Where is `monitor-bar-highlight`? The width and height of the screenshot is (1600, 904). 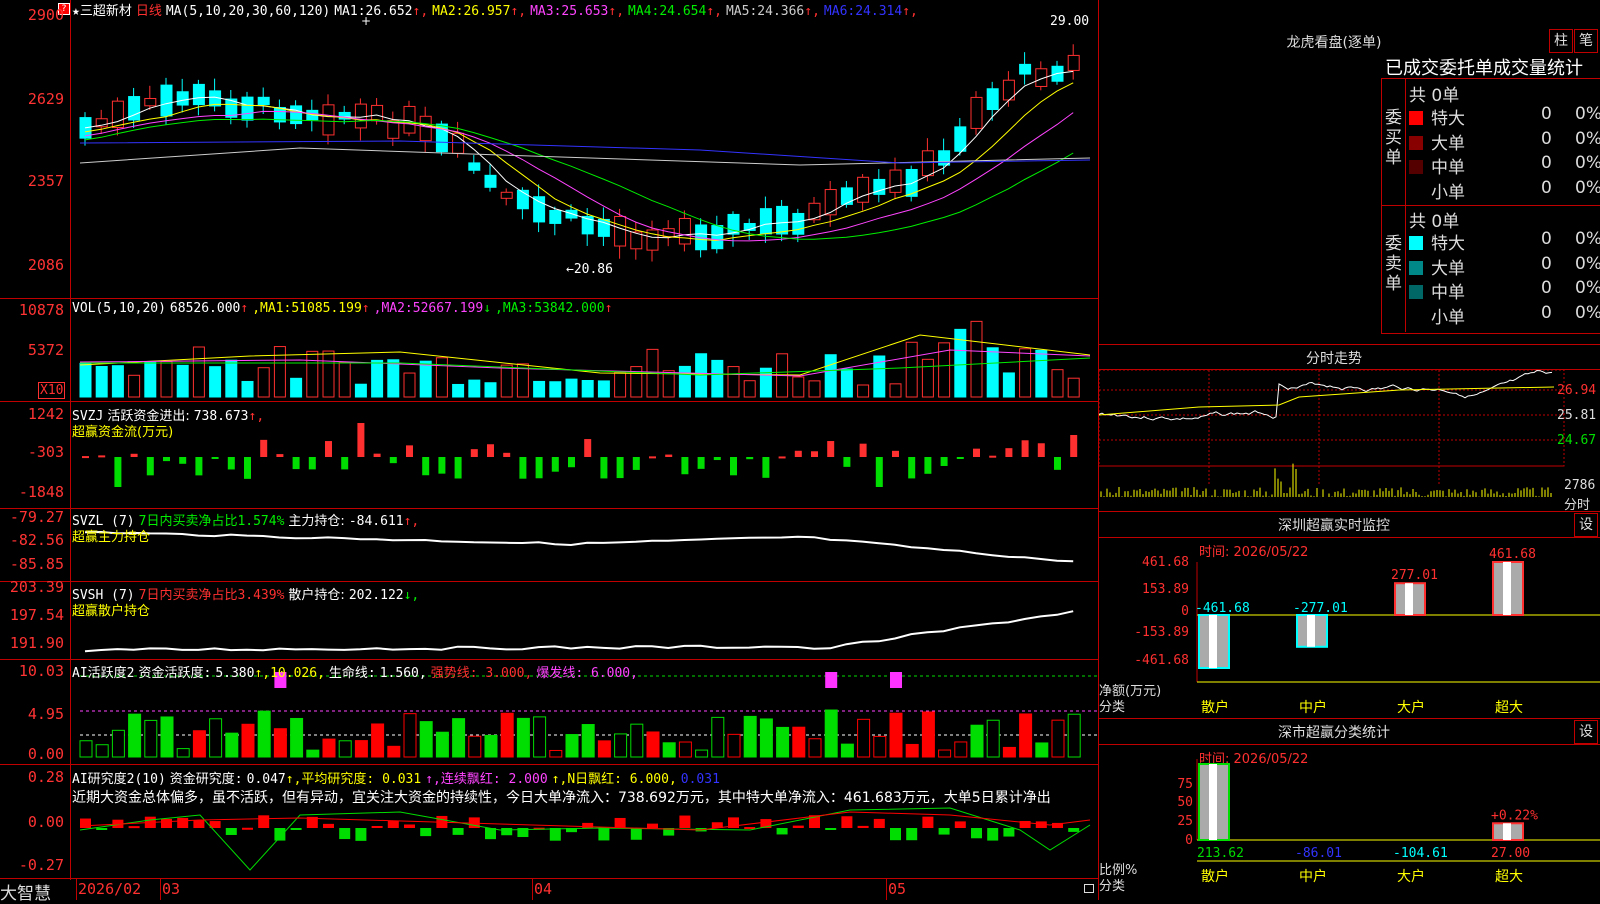 monitor-bar-highlight is located at coordinates (1213, 641).